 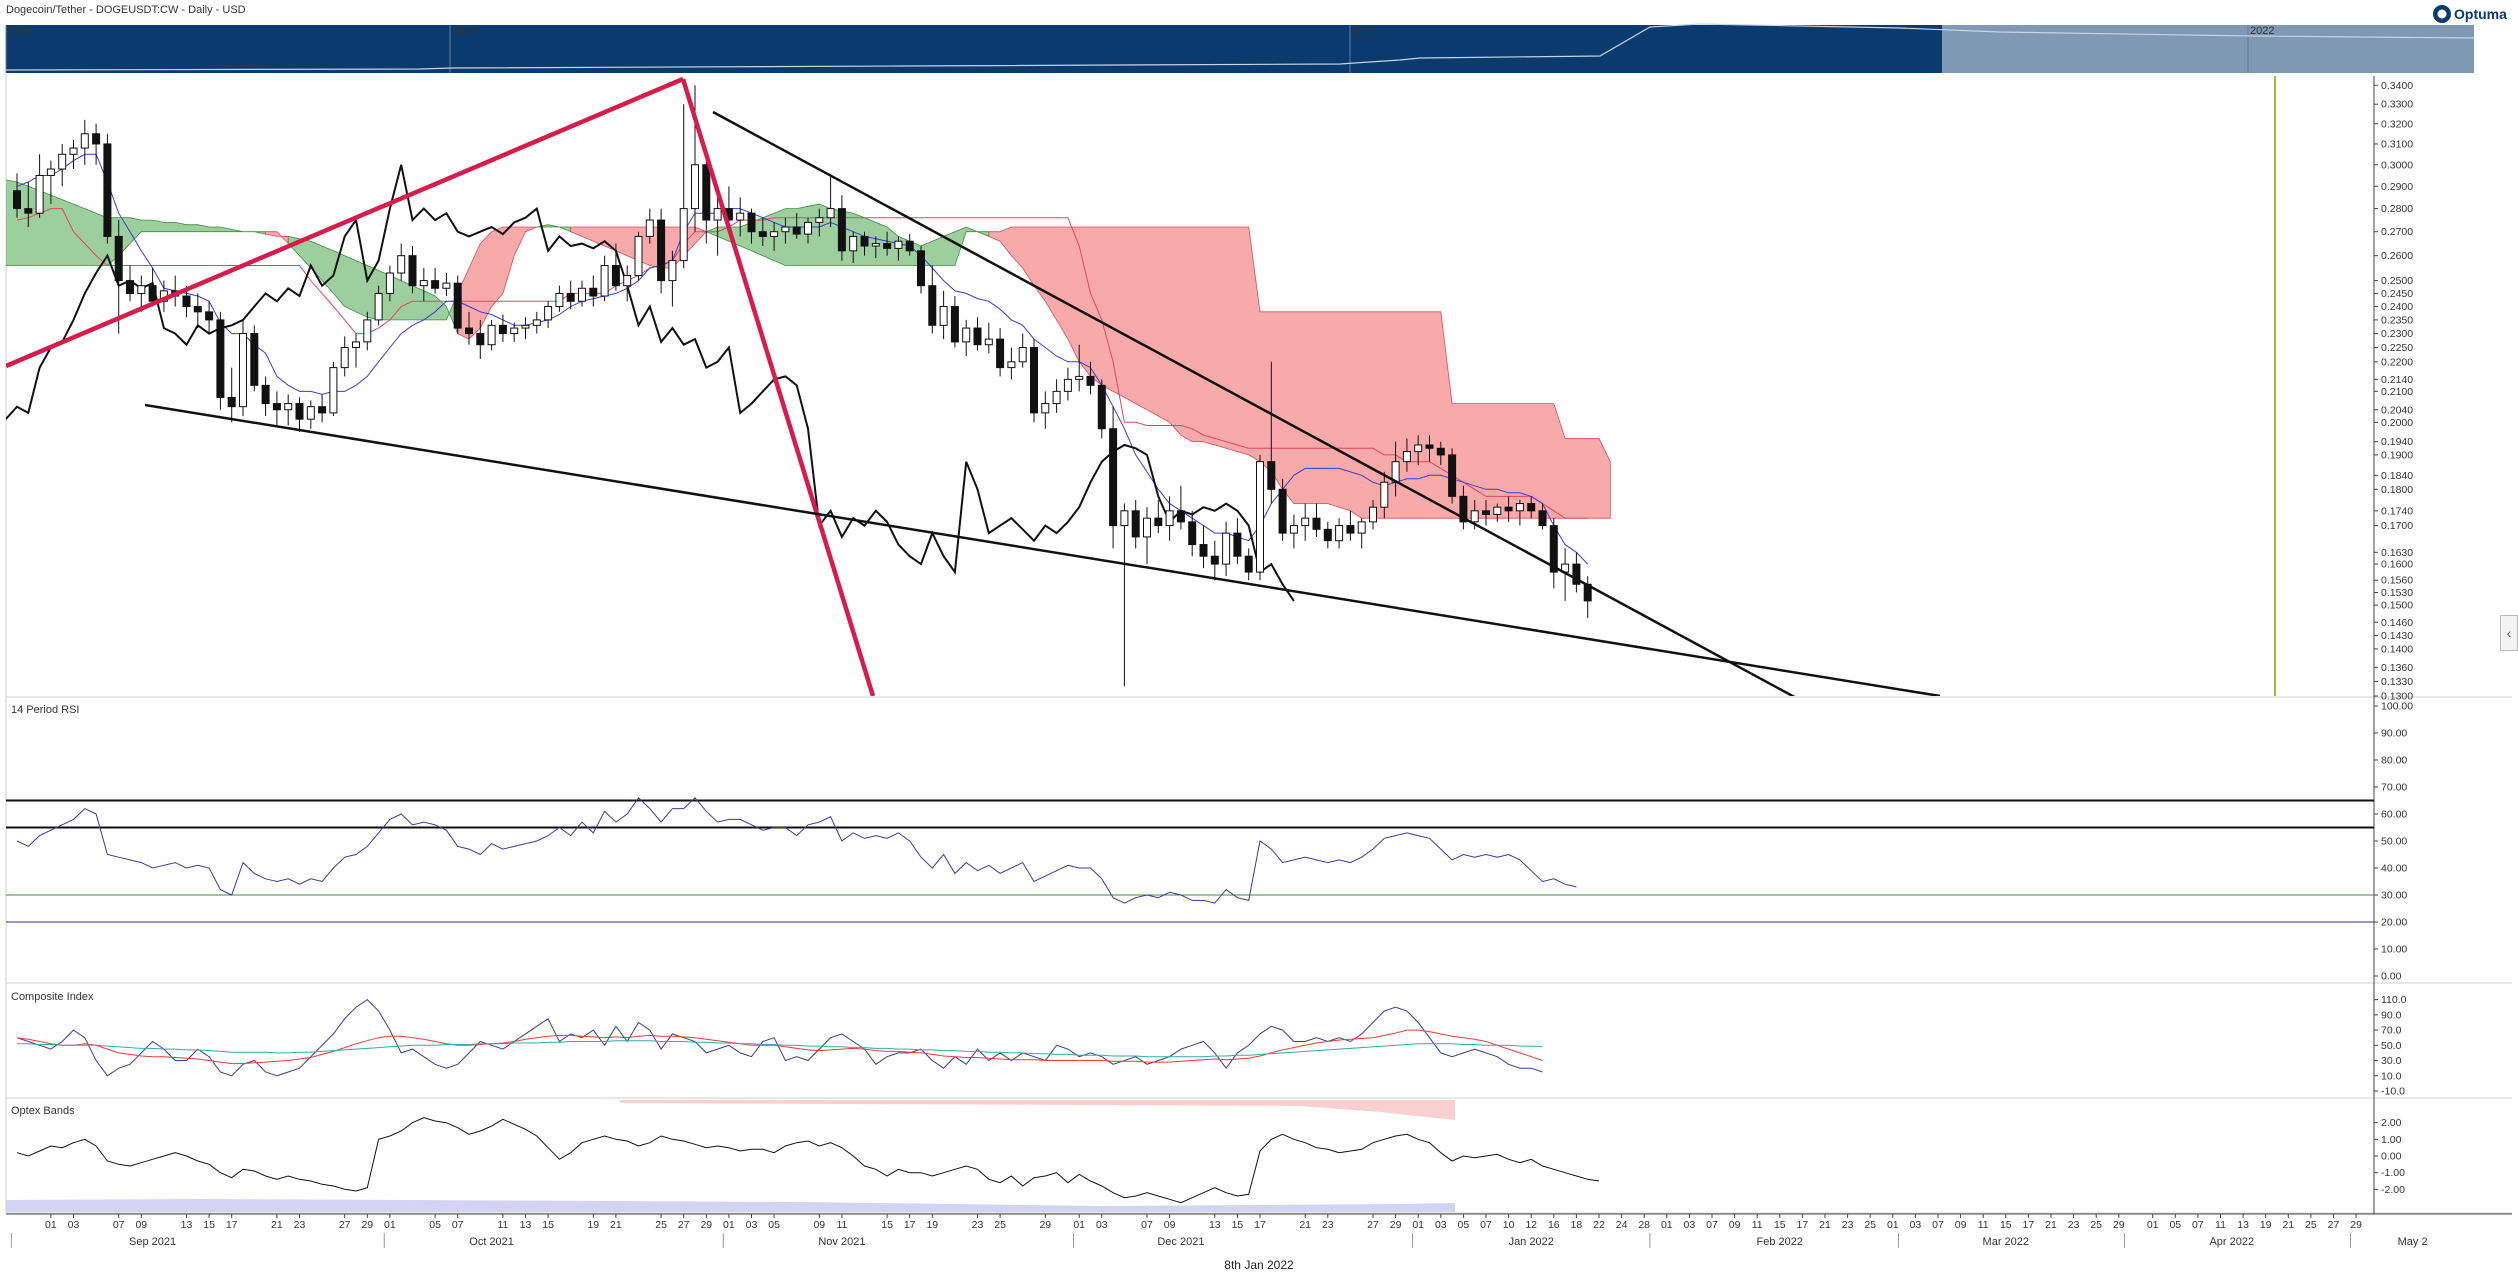 I want to click on date-tick-label: 01, so click(x=2153, y=1225).